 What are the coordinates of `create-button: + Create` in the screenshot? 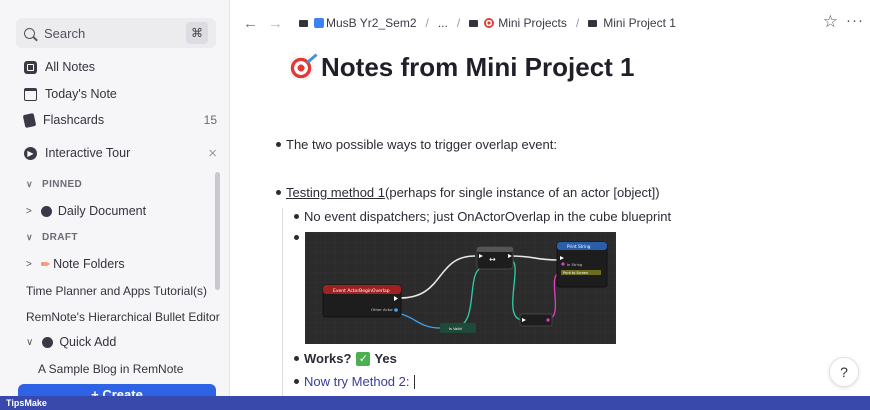 It's located at (117, 390).